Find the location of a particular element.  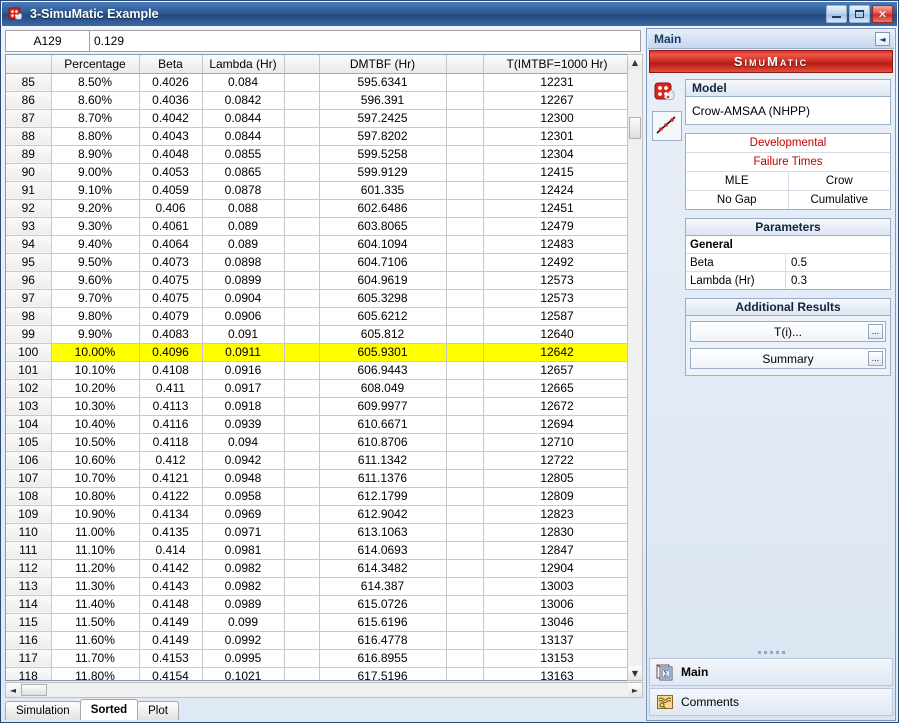

cell-dmtbf: 605.6212 is located at coordinates (383, 316).